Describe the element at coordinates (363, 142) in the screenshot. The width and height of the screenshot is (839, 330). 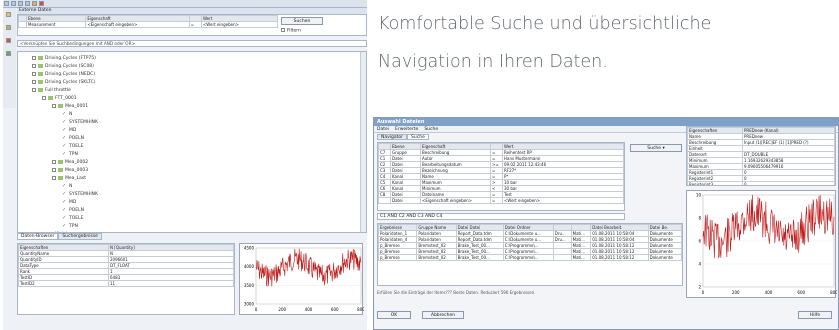
I see `scrollbar` at that location.